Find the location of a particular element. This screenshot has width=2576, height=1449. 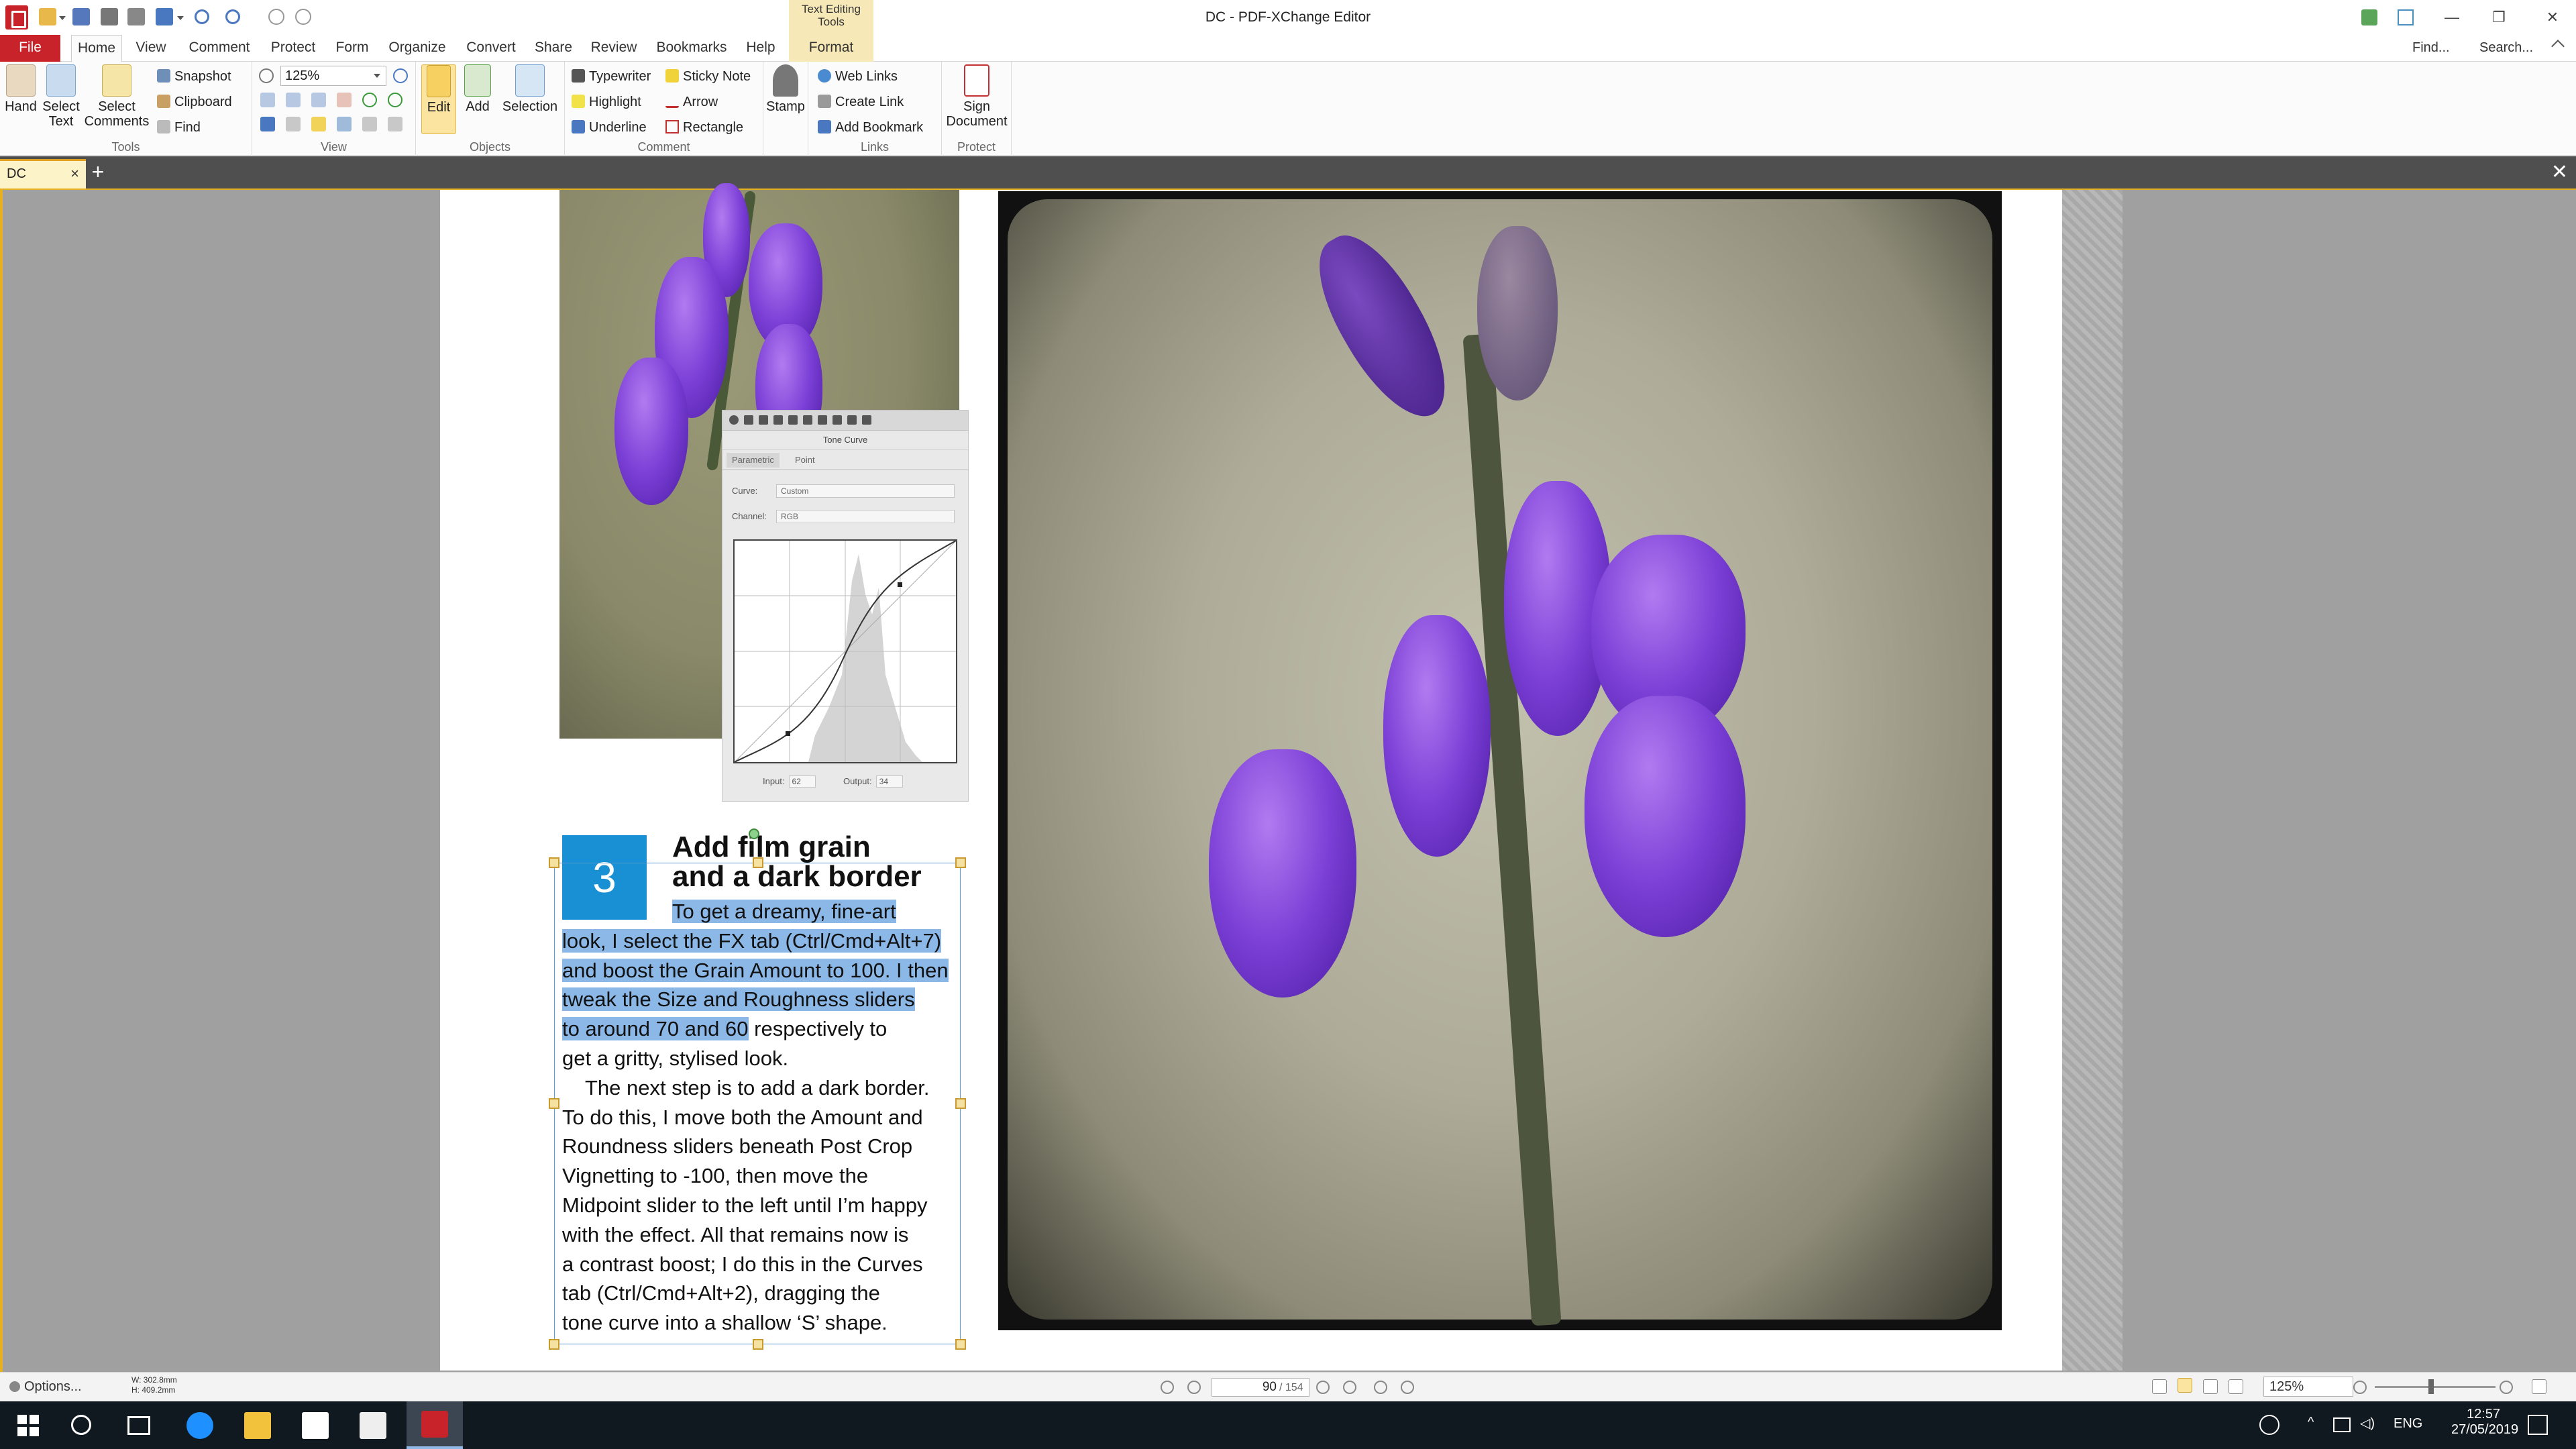

comments-icon is located at coordinates (318, 124).